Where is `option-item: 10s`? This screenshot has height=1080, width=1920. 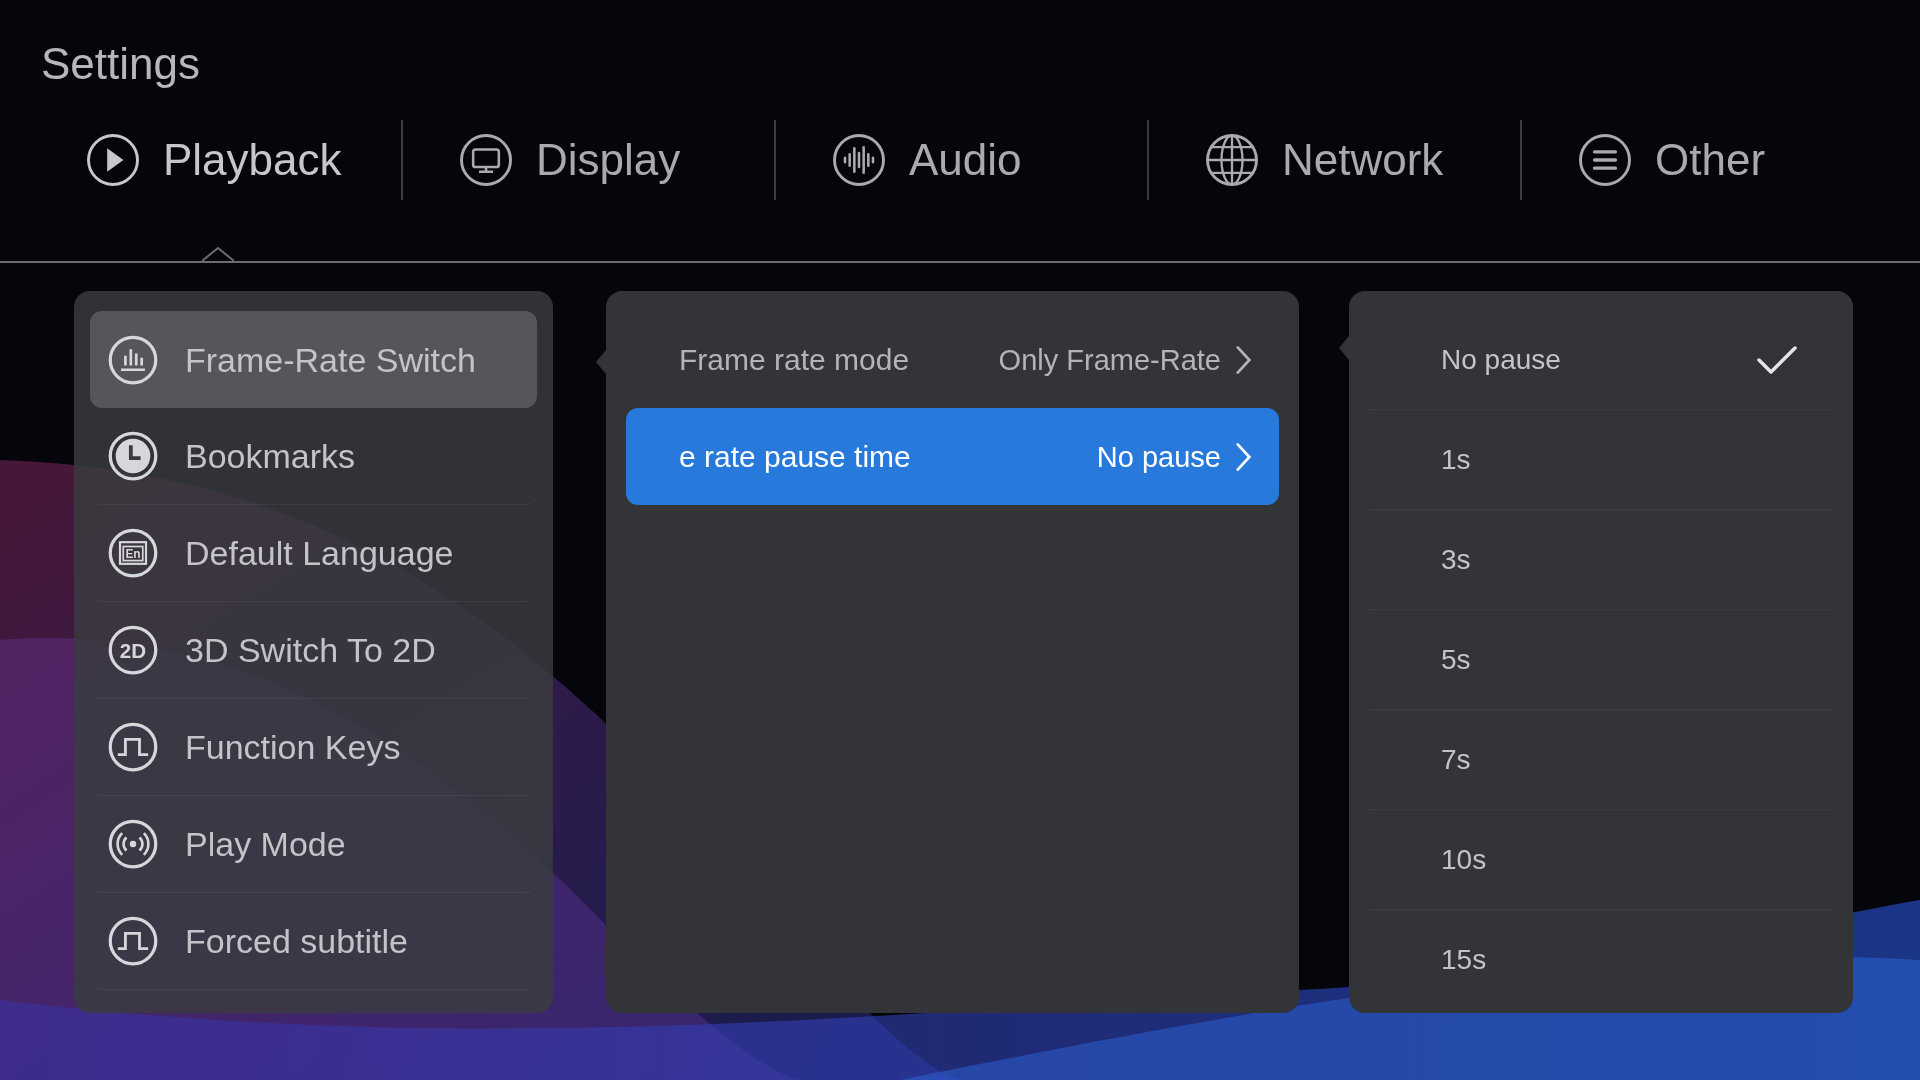
option-item: 10s is located at coordinates (1601, 860).